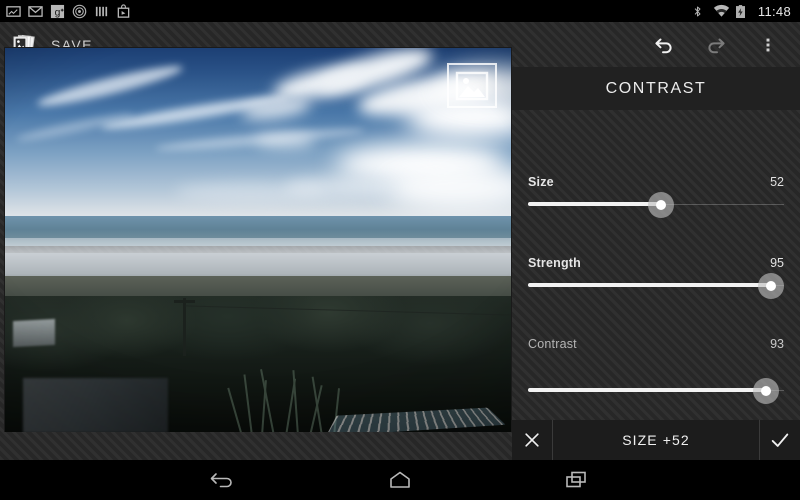  What do you see at coordinates (771, 286) in the screenshot?
I see `slider-knob-strength` at bounding box center [771, 286].